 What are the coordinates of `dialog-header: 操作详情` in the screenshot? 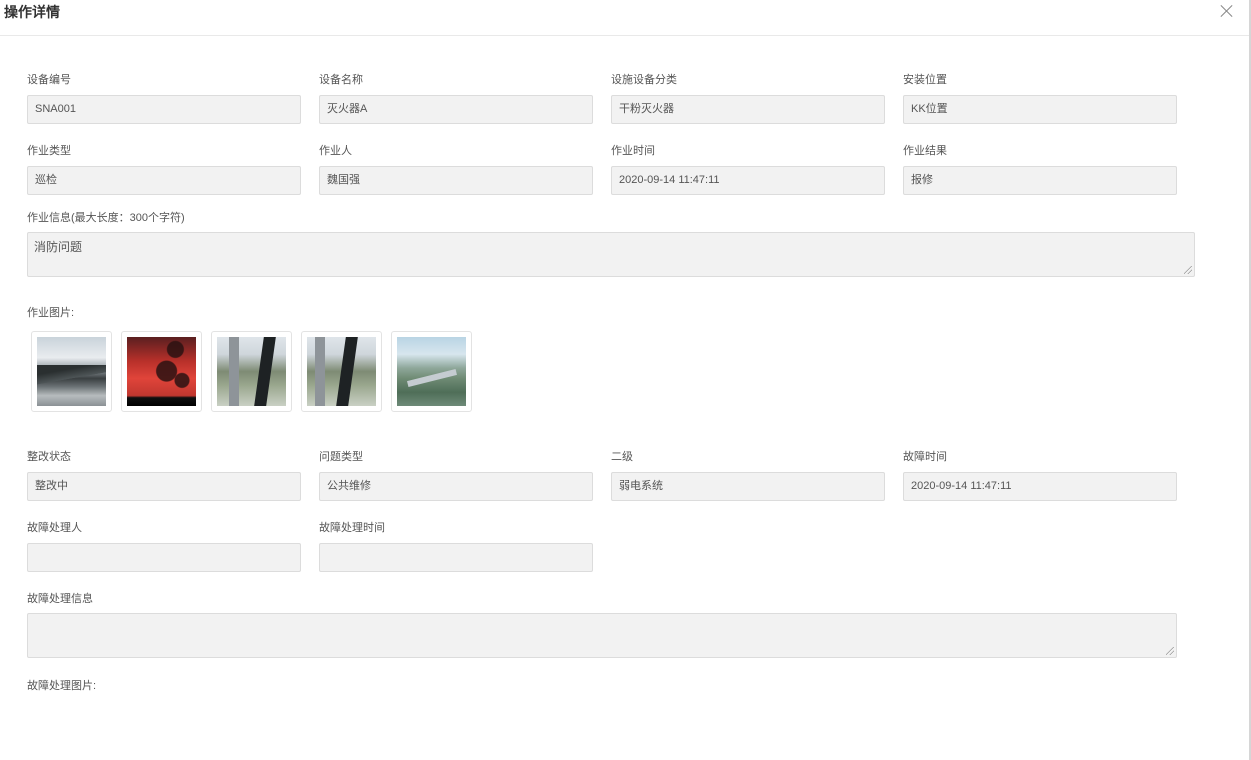 It's located at (625, 18).